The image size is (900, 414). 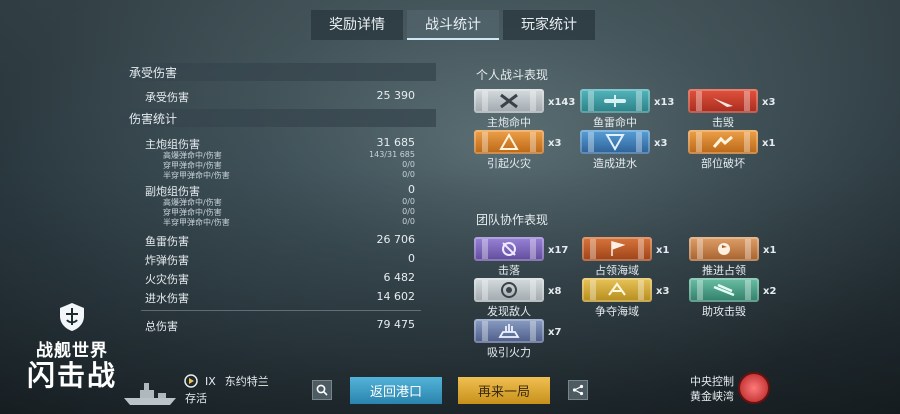 I want to click on flag-icon, so click(x=618, y=248).